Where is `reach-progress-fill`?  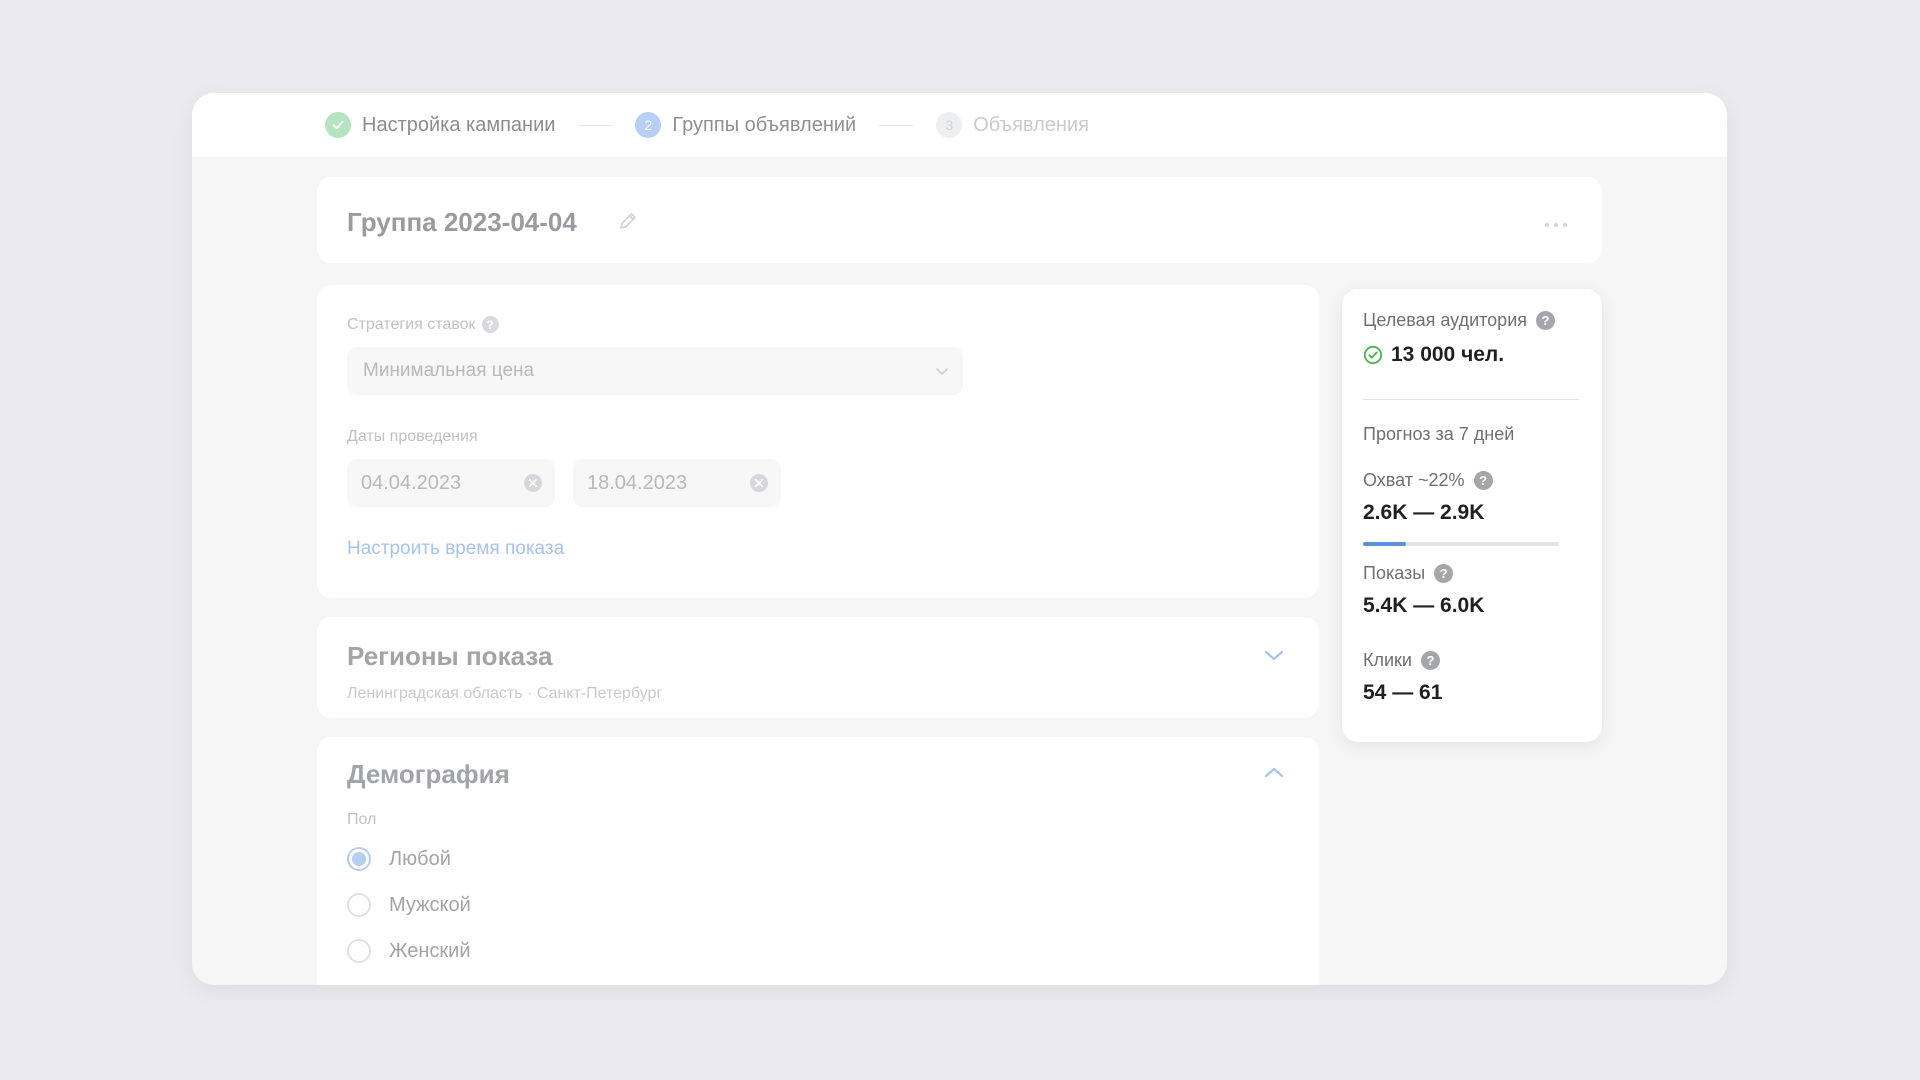 reach-progress-fill is located at coordinates (1385, 544).